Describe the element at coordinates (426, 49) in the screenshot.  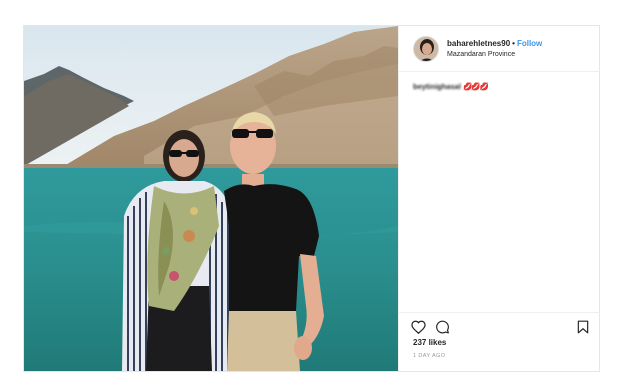
I see `avatar` at that location.